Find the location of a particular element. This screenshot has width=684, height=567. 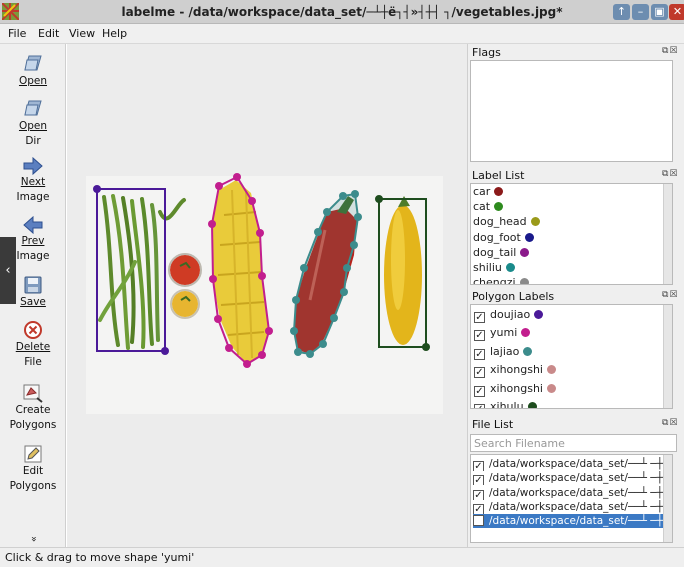

flags-panel is located at coordinates (571, 111).